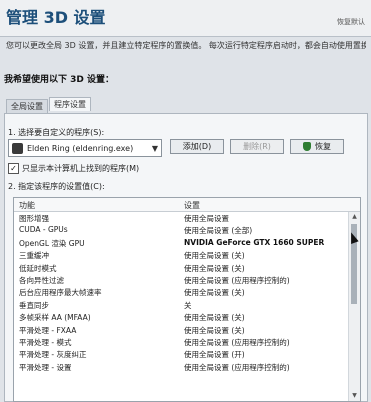 The height and width of the screenshot is (402, 371). I want to click on feature-cell: 多帧采样 AA (MFAA), so click(55, 318).